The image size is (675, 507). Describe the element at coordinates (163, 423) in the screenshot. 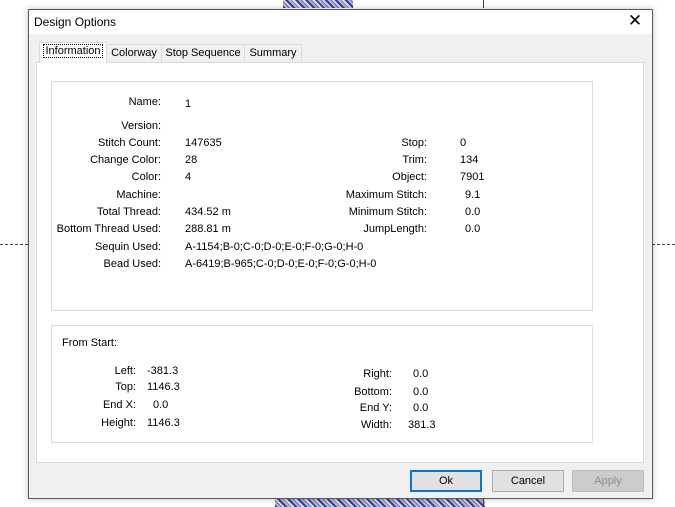

I see `height-value: 1146.3` at that location.